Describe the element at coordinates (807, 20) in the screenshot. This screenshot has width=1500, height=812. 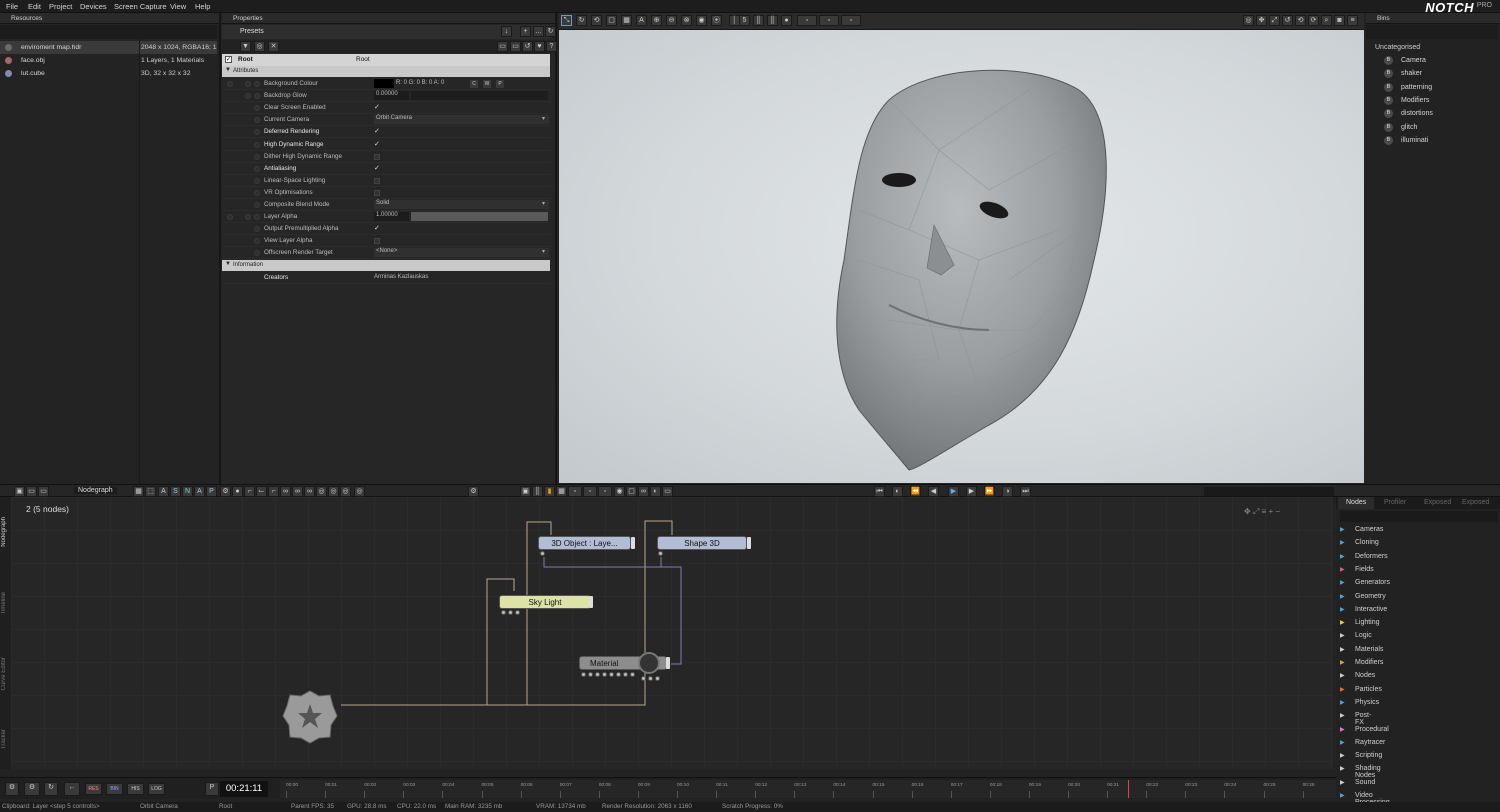
I see `pos-icon: ▫` at that location.